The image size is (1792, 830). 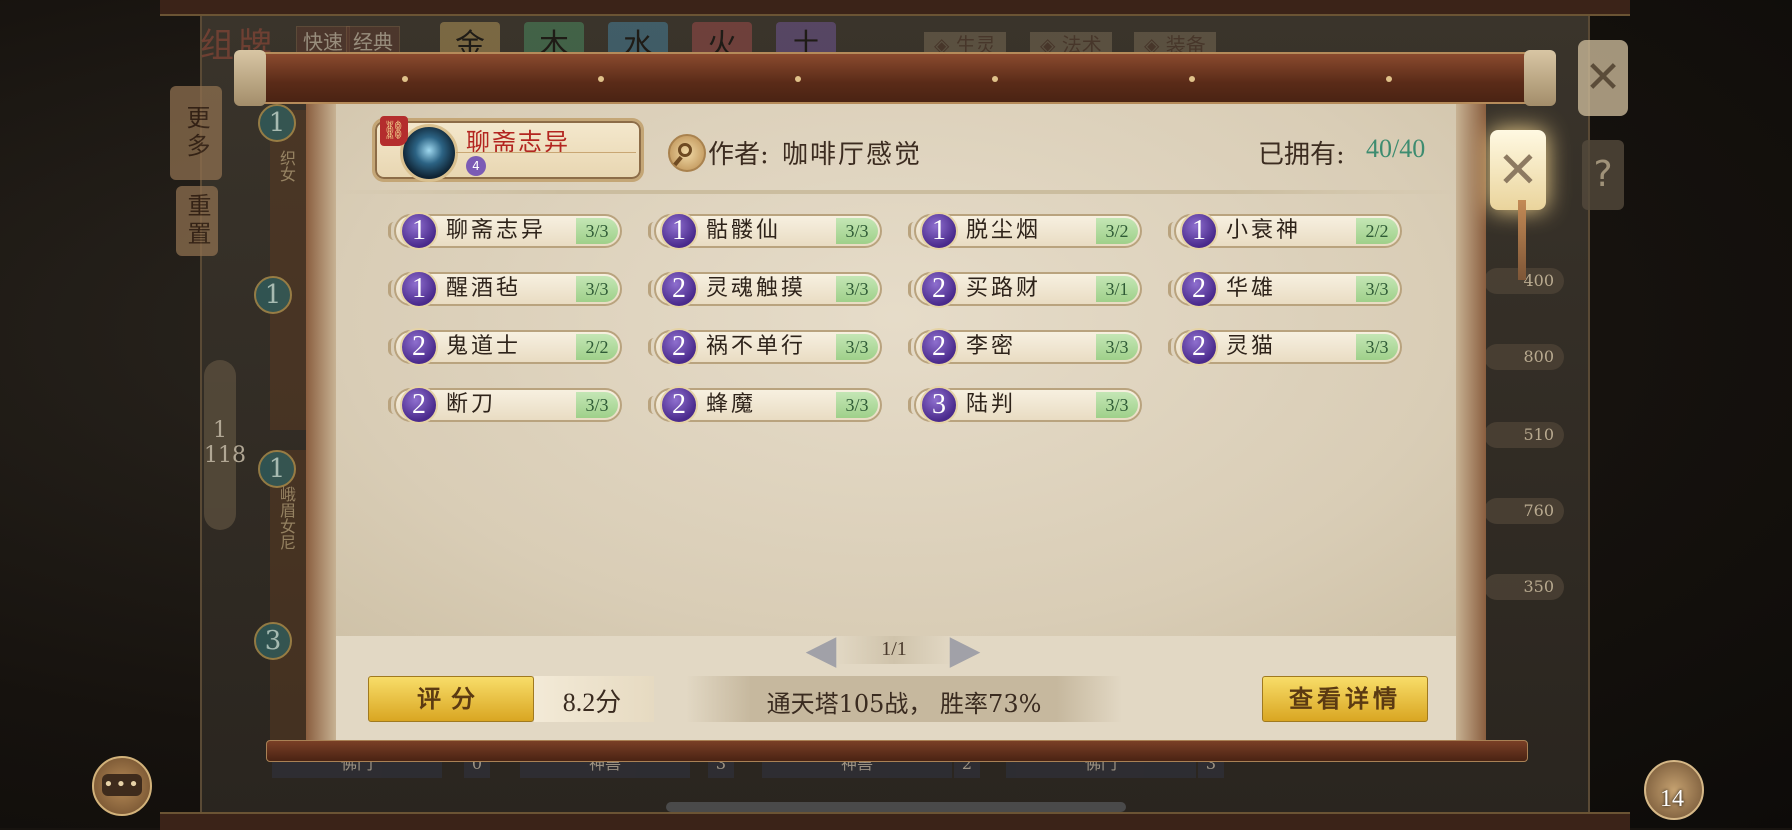 What do you see at coordinates (1524, 435) in the screenshot?
I see `background-right-value: 510` at bounding box center [1524, 435].